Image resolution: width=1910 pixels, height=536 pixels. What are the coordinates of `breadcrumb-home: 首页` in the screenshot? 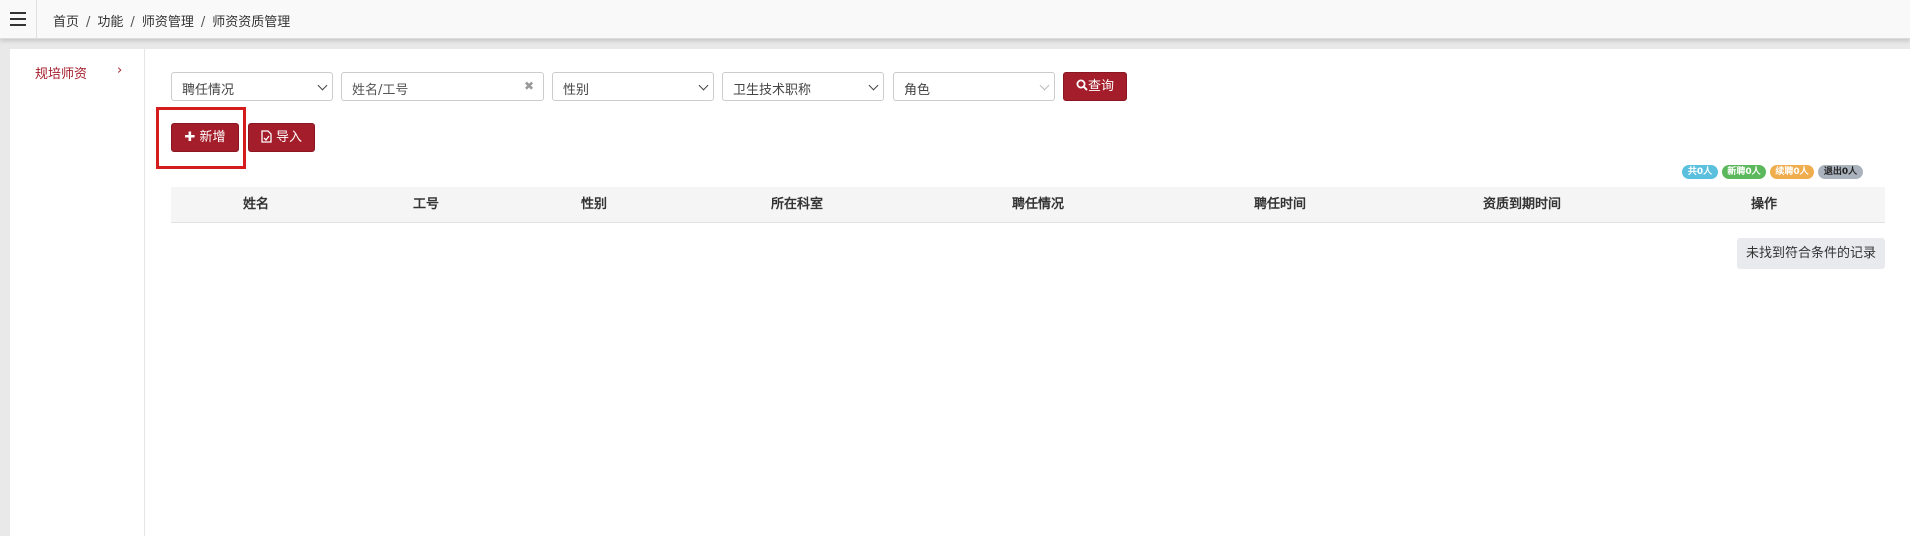 It's located at (66, 22).